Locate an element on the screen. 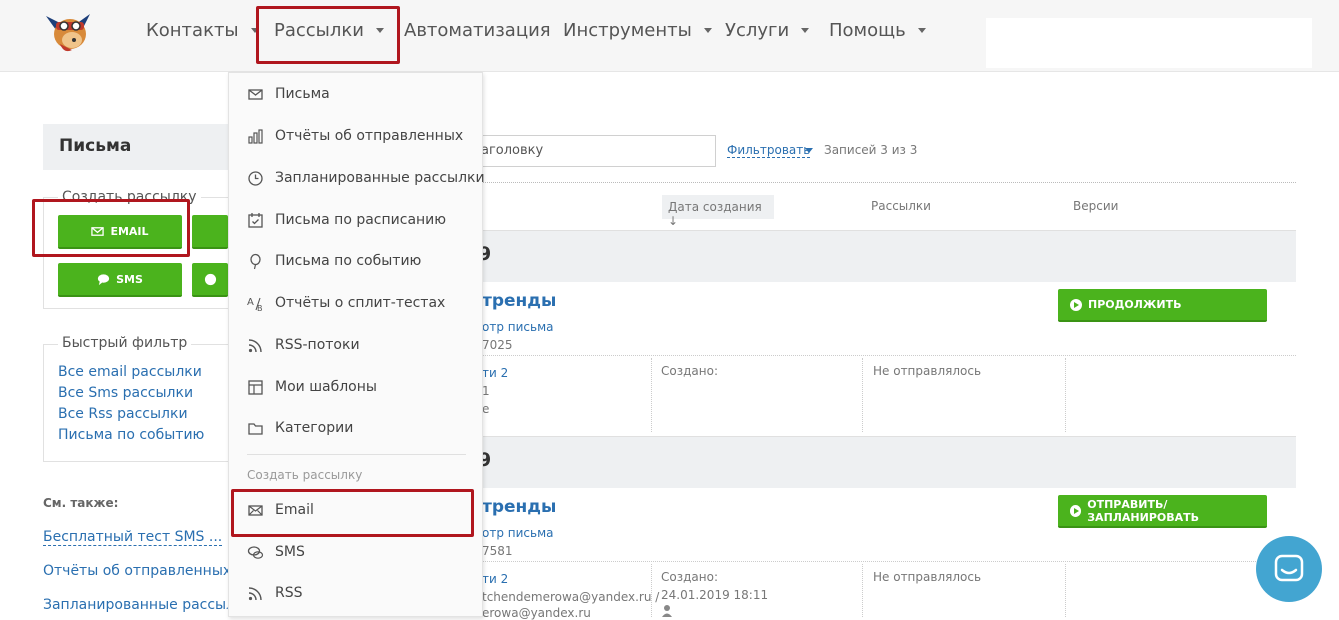 This screenshot has width=1339, height=620. chat-widget-button is located at coordinates (1289, 569).